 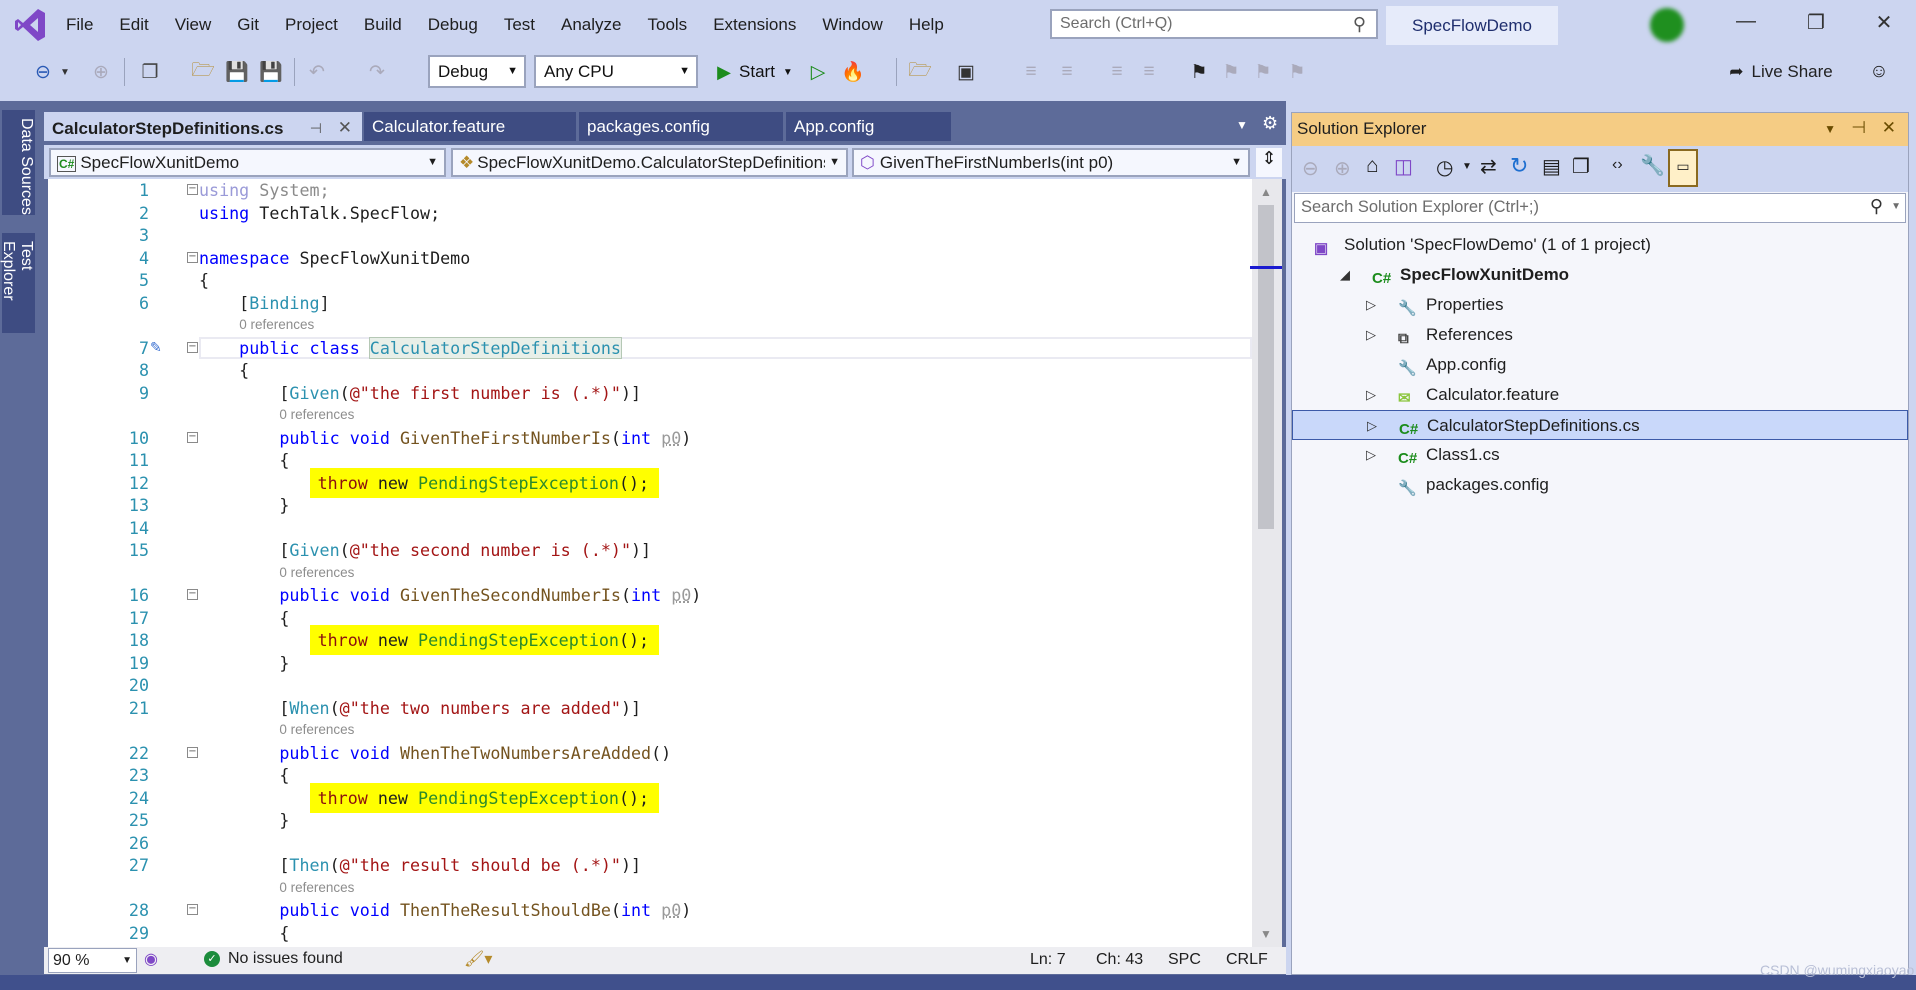 What do you see at coordinates (868, 126) in the screenshot?
I see `tab-app-config: App.config` at bounding box center [868, 126].